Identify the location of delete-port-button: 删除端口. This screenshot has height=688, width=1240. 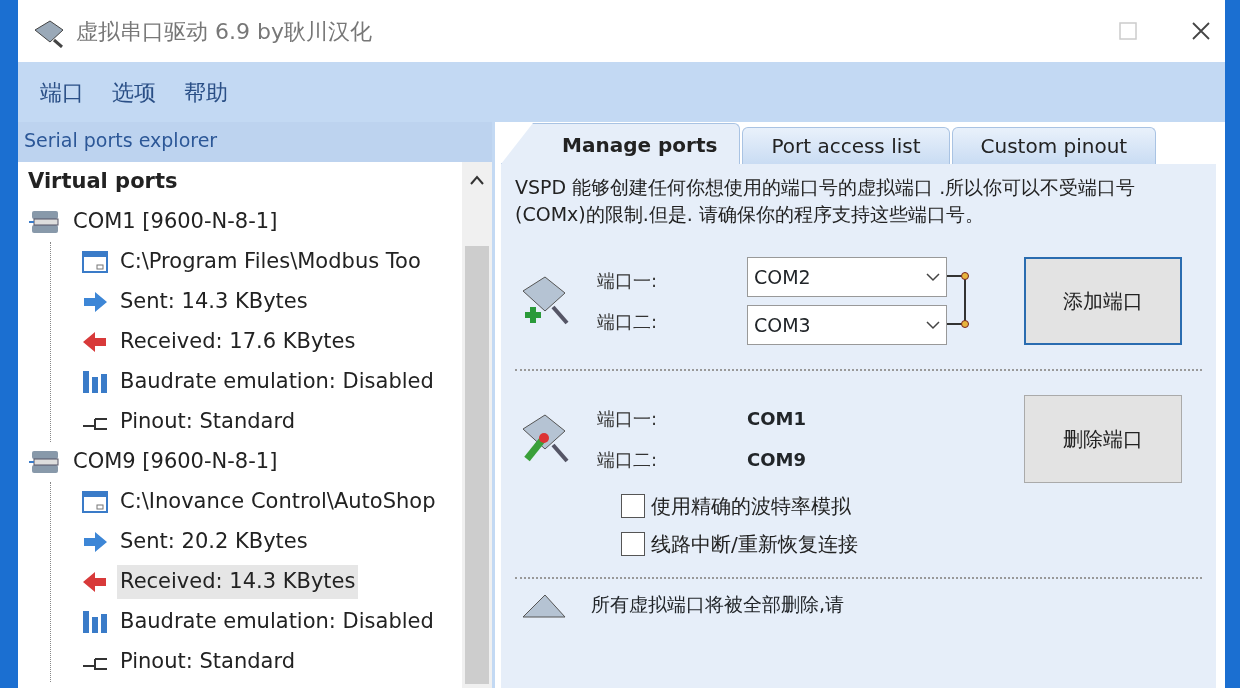
(1103, 439).